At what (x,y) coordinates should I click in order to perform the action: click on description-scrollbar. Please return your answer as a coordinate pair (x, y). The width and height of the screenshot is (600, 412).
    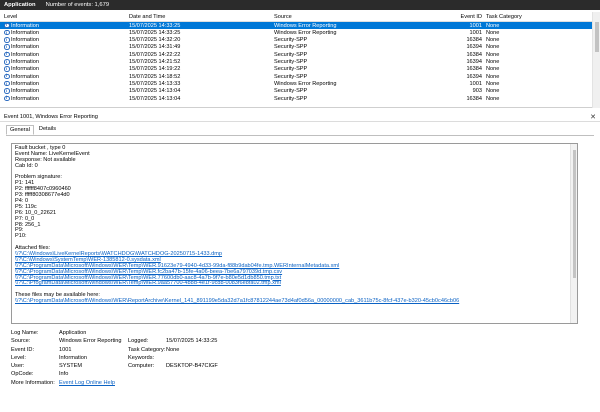
    Looking at the image, I should click on (573, 233).